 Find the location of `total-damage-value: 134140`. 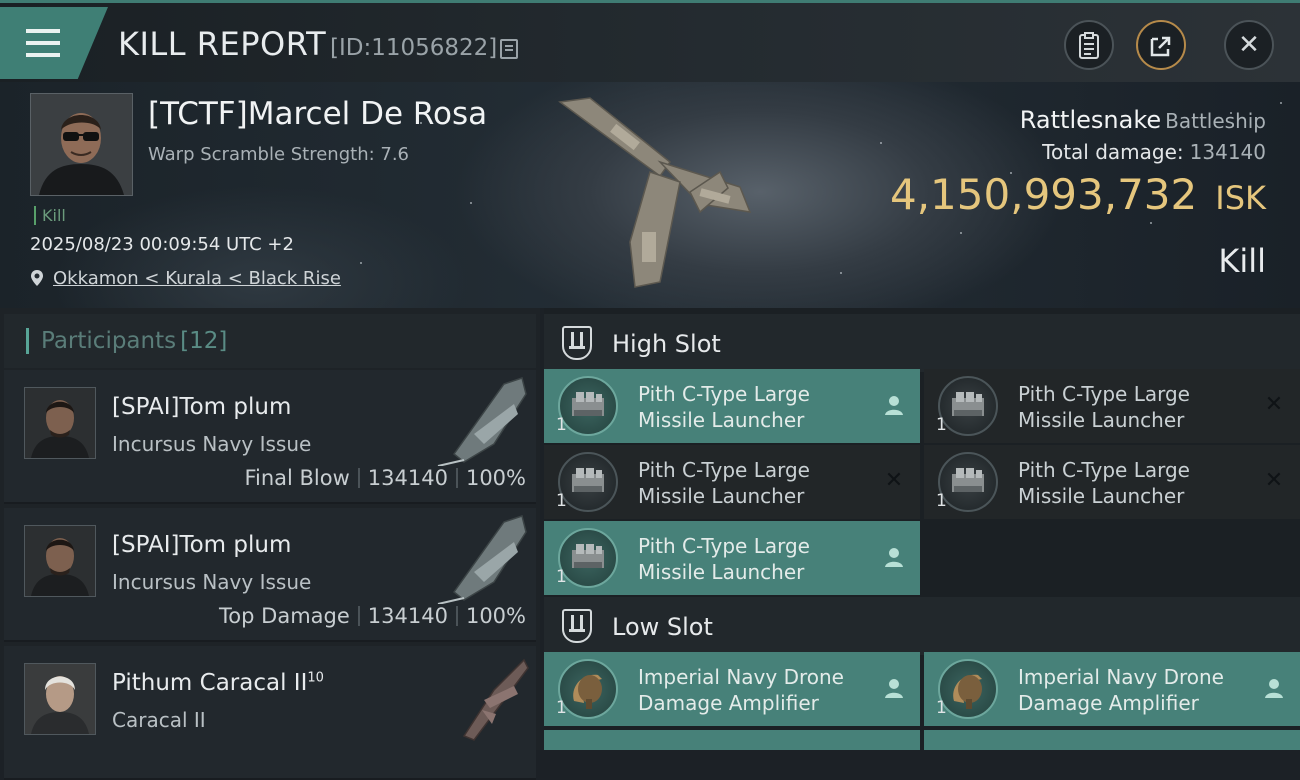

total-damage-value: 134140 is located at coordinates (1227, 152).